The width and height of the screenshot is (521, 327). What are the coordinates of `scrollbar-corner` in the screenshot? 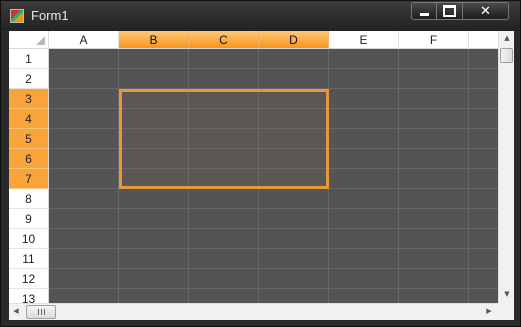 It's located at (506, 311).